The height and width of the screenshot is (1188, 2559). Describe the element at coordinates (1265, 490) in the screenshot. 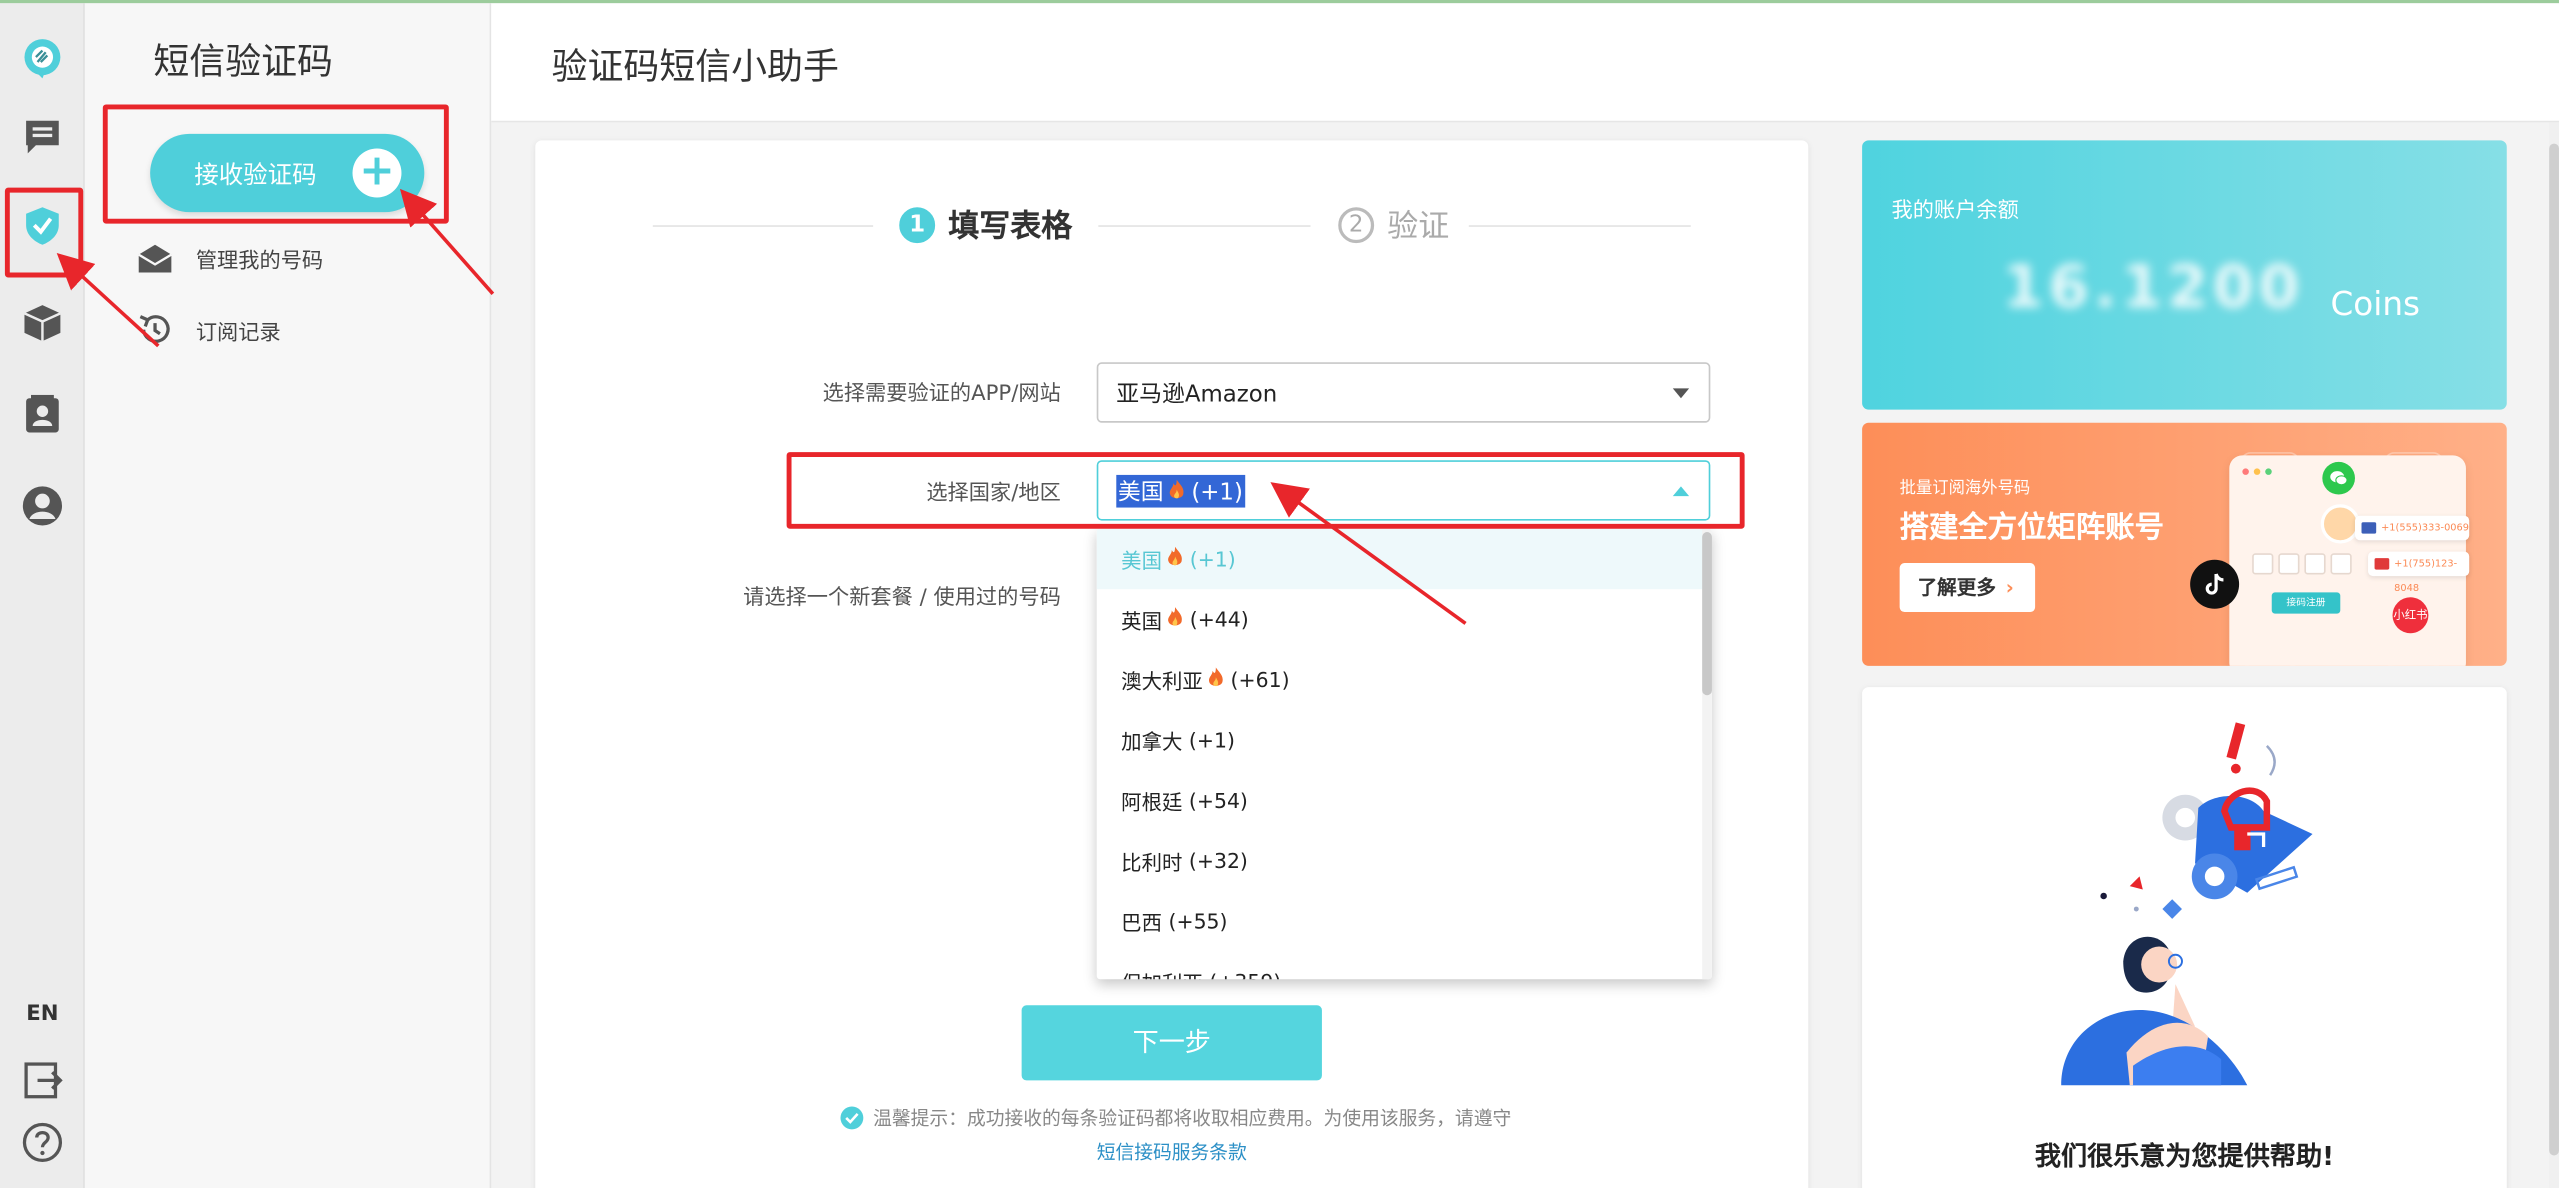

I see `country-highlight-box` at that location.